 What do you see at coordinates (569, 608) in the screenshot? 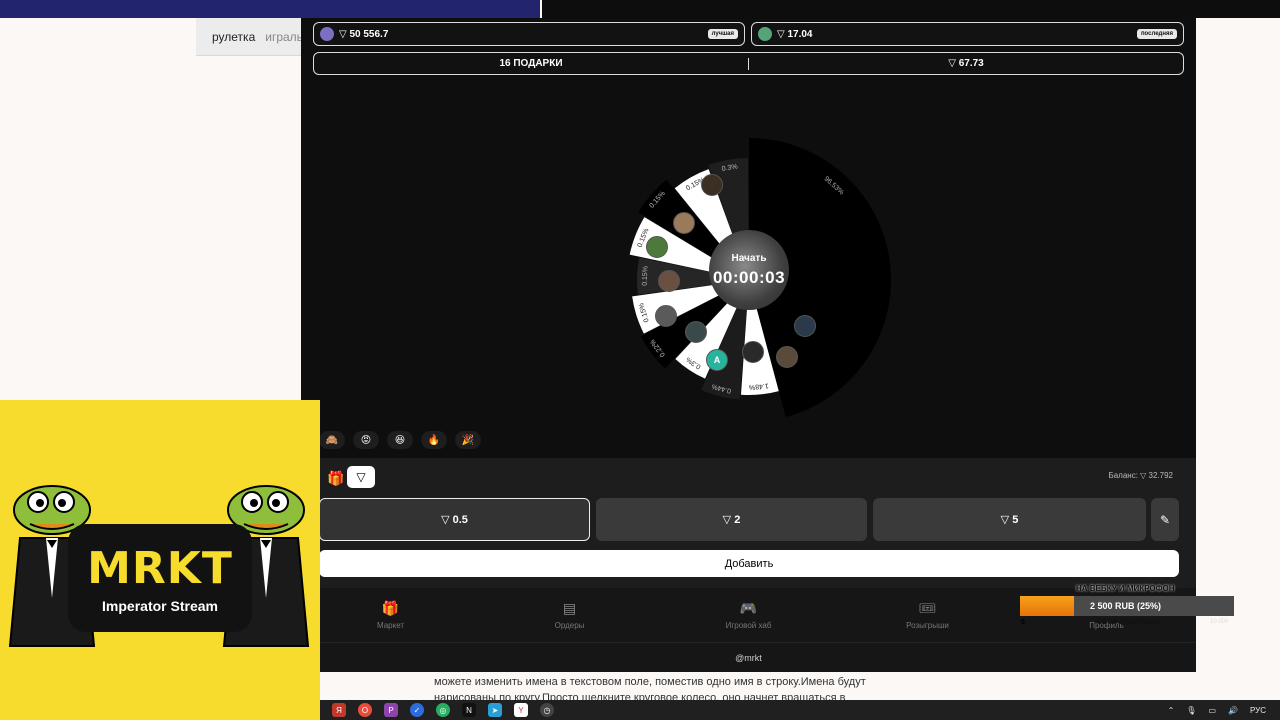
I see `clipboard-icon: ▤` at bounding box center [569, 608].